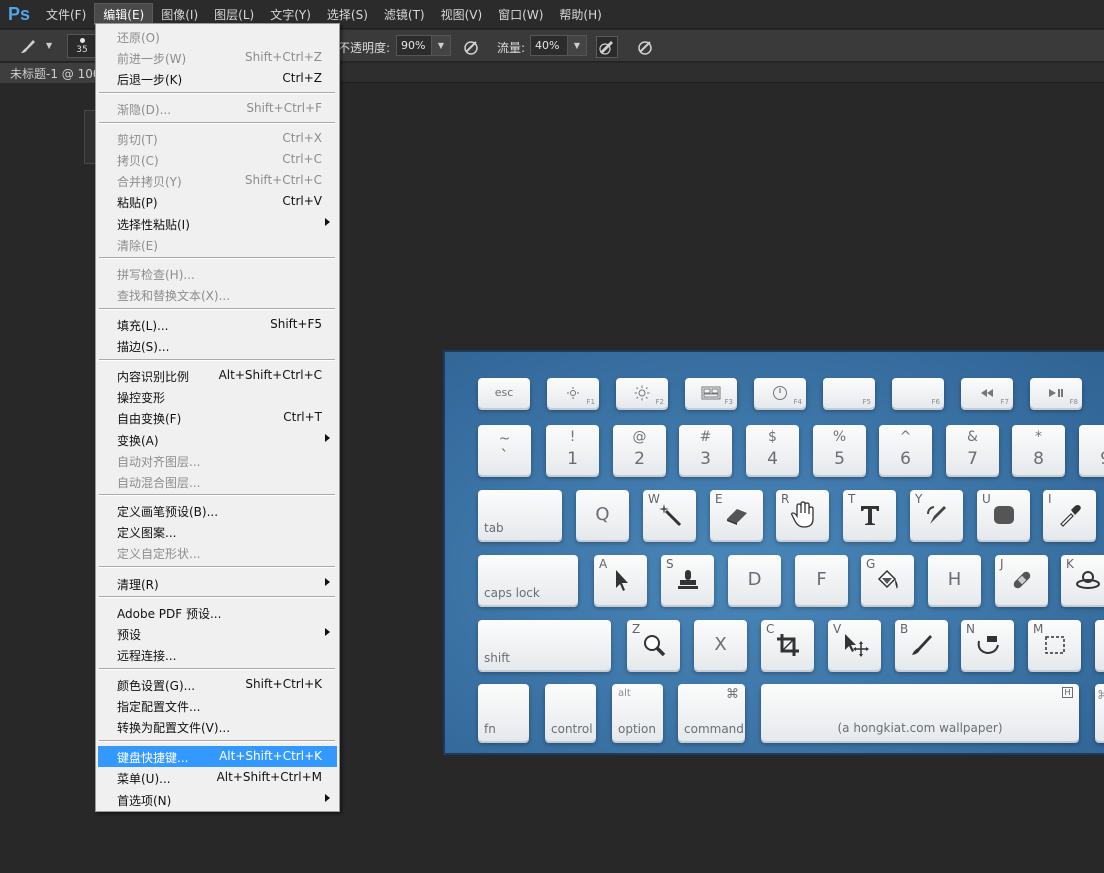 This screenshot has width=1104, height=873. I want to click on key-bottom-label: 3, so click(705, 459).